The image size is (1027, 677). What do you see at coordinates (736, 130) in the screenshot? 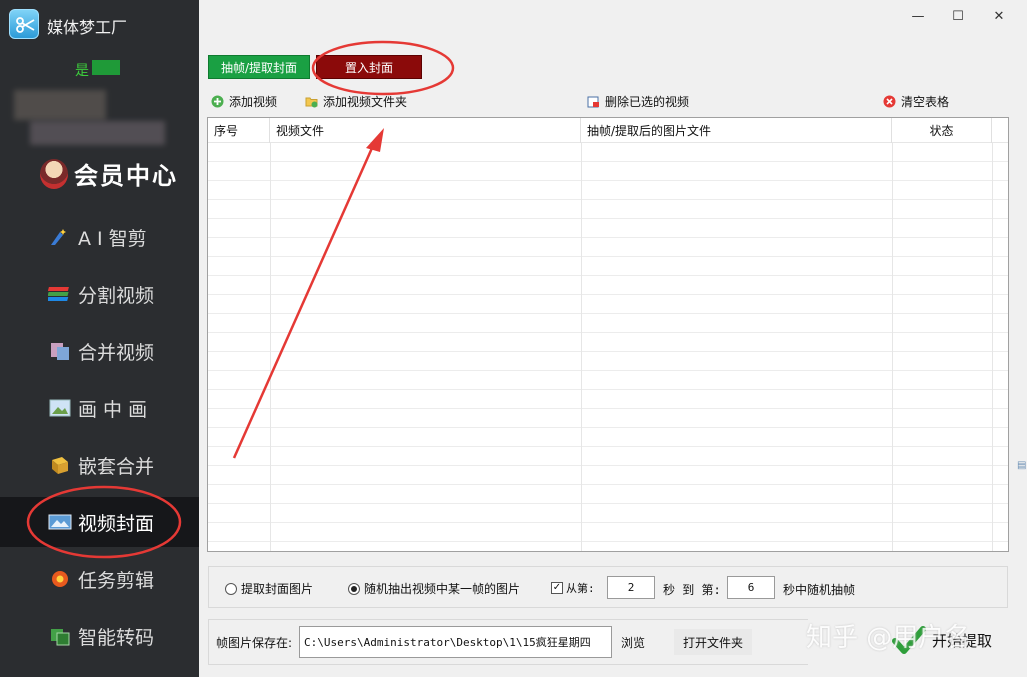
I see `column-header-output-image: 抽帧/提取后的图片文件` at bounding box center [736, 130].